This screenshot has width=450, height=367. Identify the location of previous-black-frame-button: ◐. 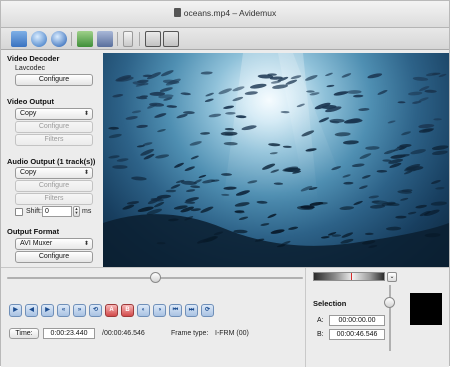
(143, 310).